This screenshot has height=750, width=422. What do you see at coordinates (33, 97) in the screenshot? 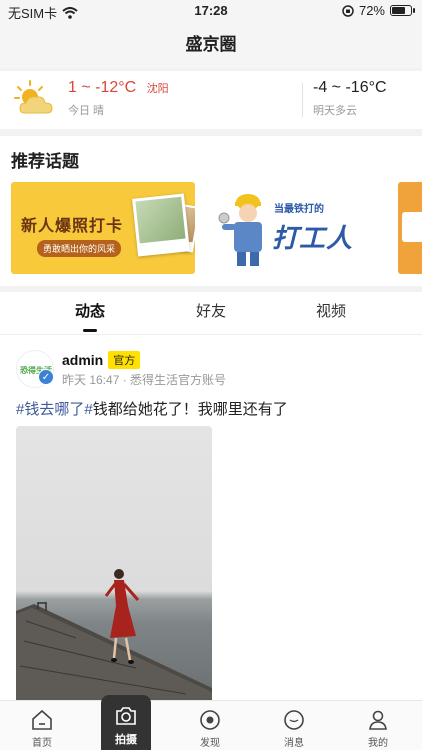
I see `sun-cloud-icon` at bounding box center [33, 97].